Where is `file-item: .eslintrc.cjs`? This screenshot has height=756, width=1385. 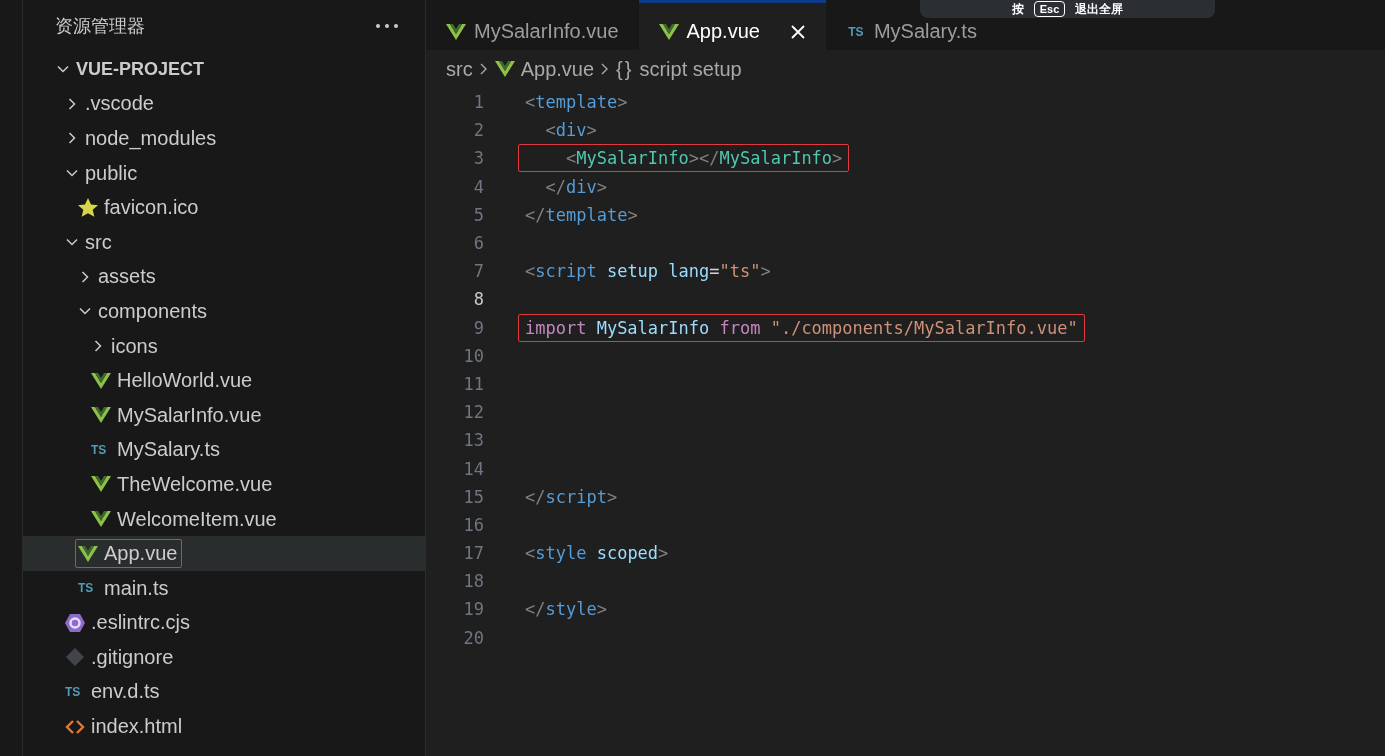 file-item: .eslintrc.cjs is located at coordinates (128, 623).